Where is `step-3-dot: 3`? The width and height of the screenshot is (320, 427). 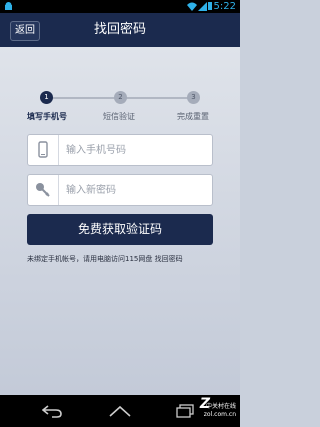 step-3-dot: 3 is located at coordinates (193, 97).